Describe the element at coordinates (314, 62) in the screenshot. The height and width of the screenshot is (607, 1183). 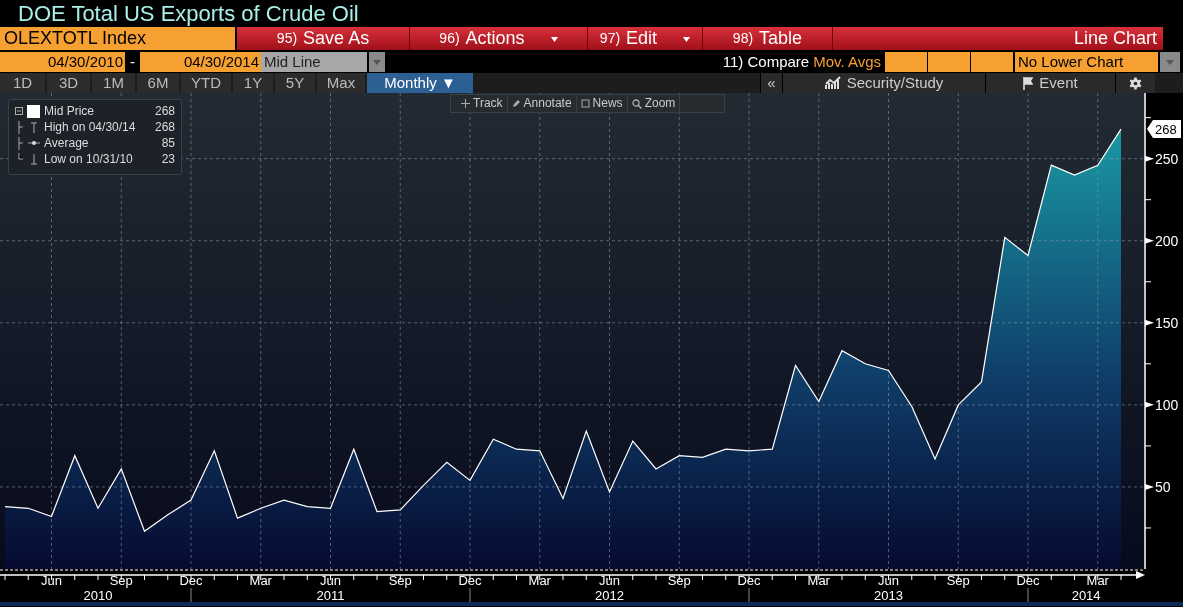
I see `line-type-field: Mid Line` at that location.